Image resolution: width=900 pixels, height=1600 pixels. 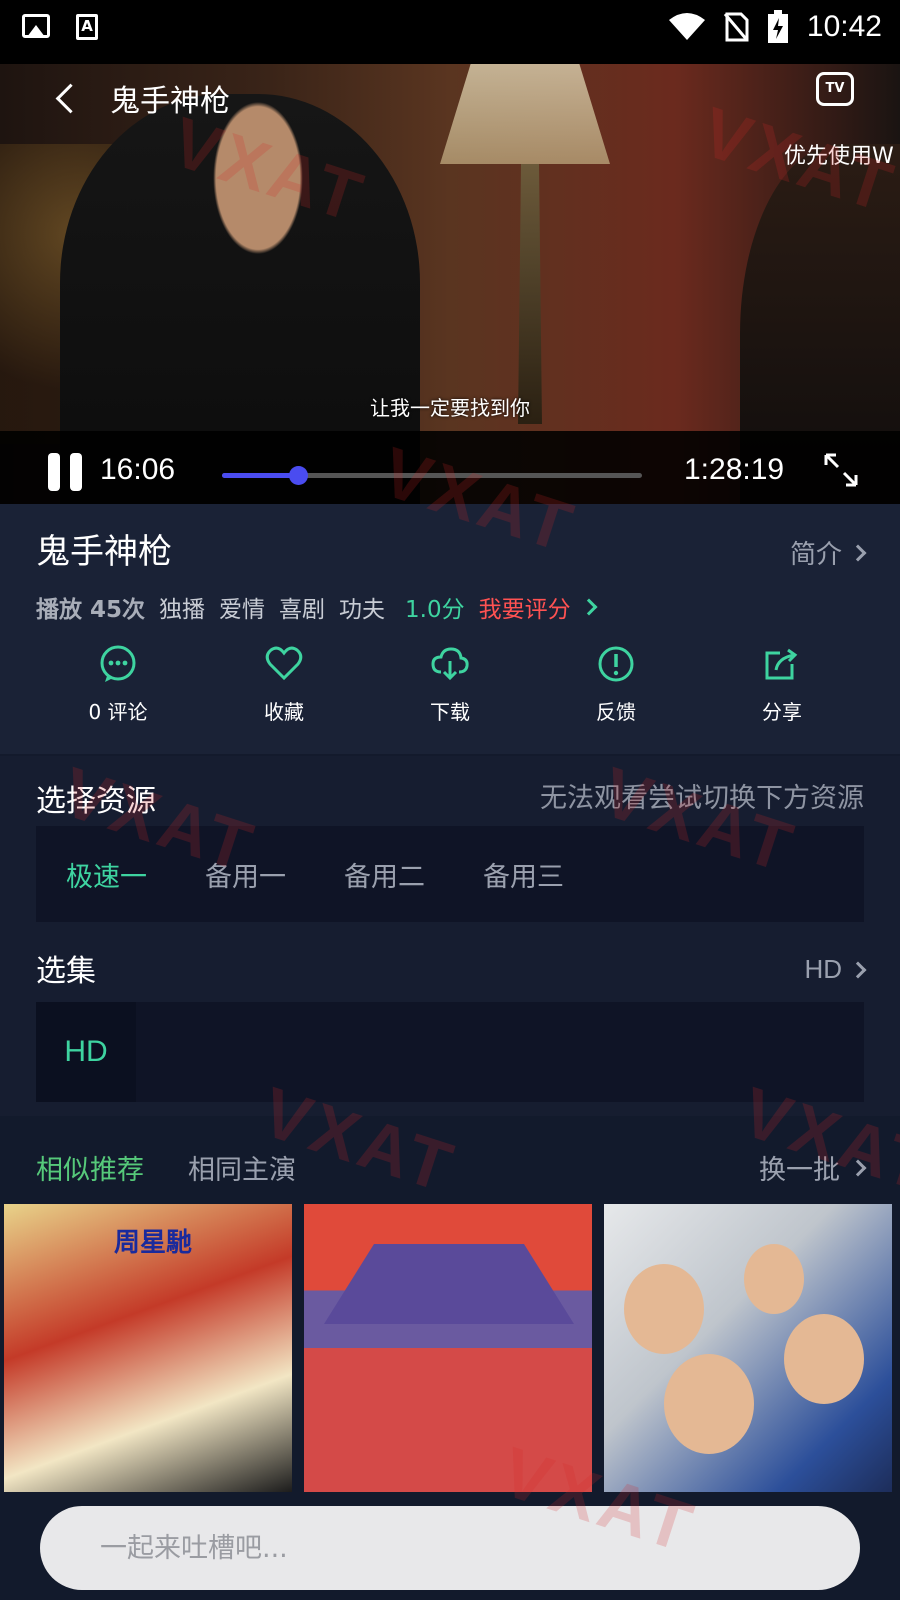 What do you see at coordinates (86, 1052) in the screenshot?
I see `episode-item: HD` at bounding box center [86, 1052].